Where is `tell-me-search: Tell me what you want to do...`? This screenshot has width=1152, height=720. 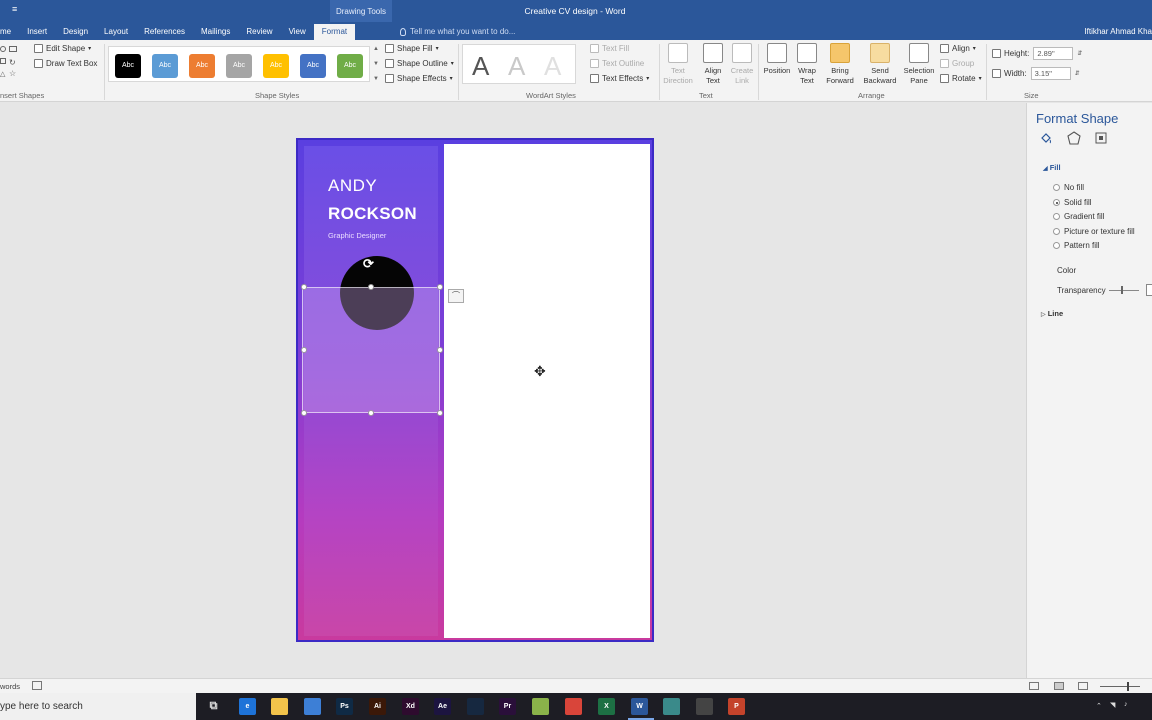 tell-me-search: Tell me what you want to do... is located at coordinates (457, 31).